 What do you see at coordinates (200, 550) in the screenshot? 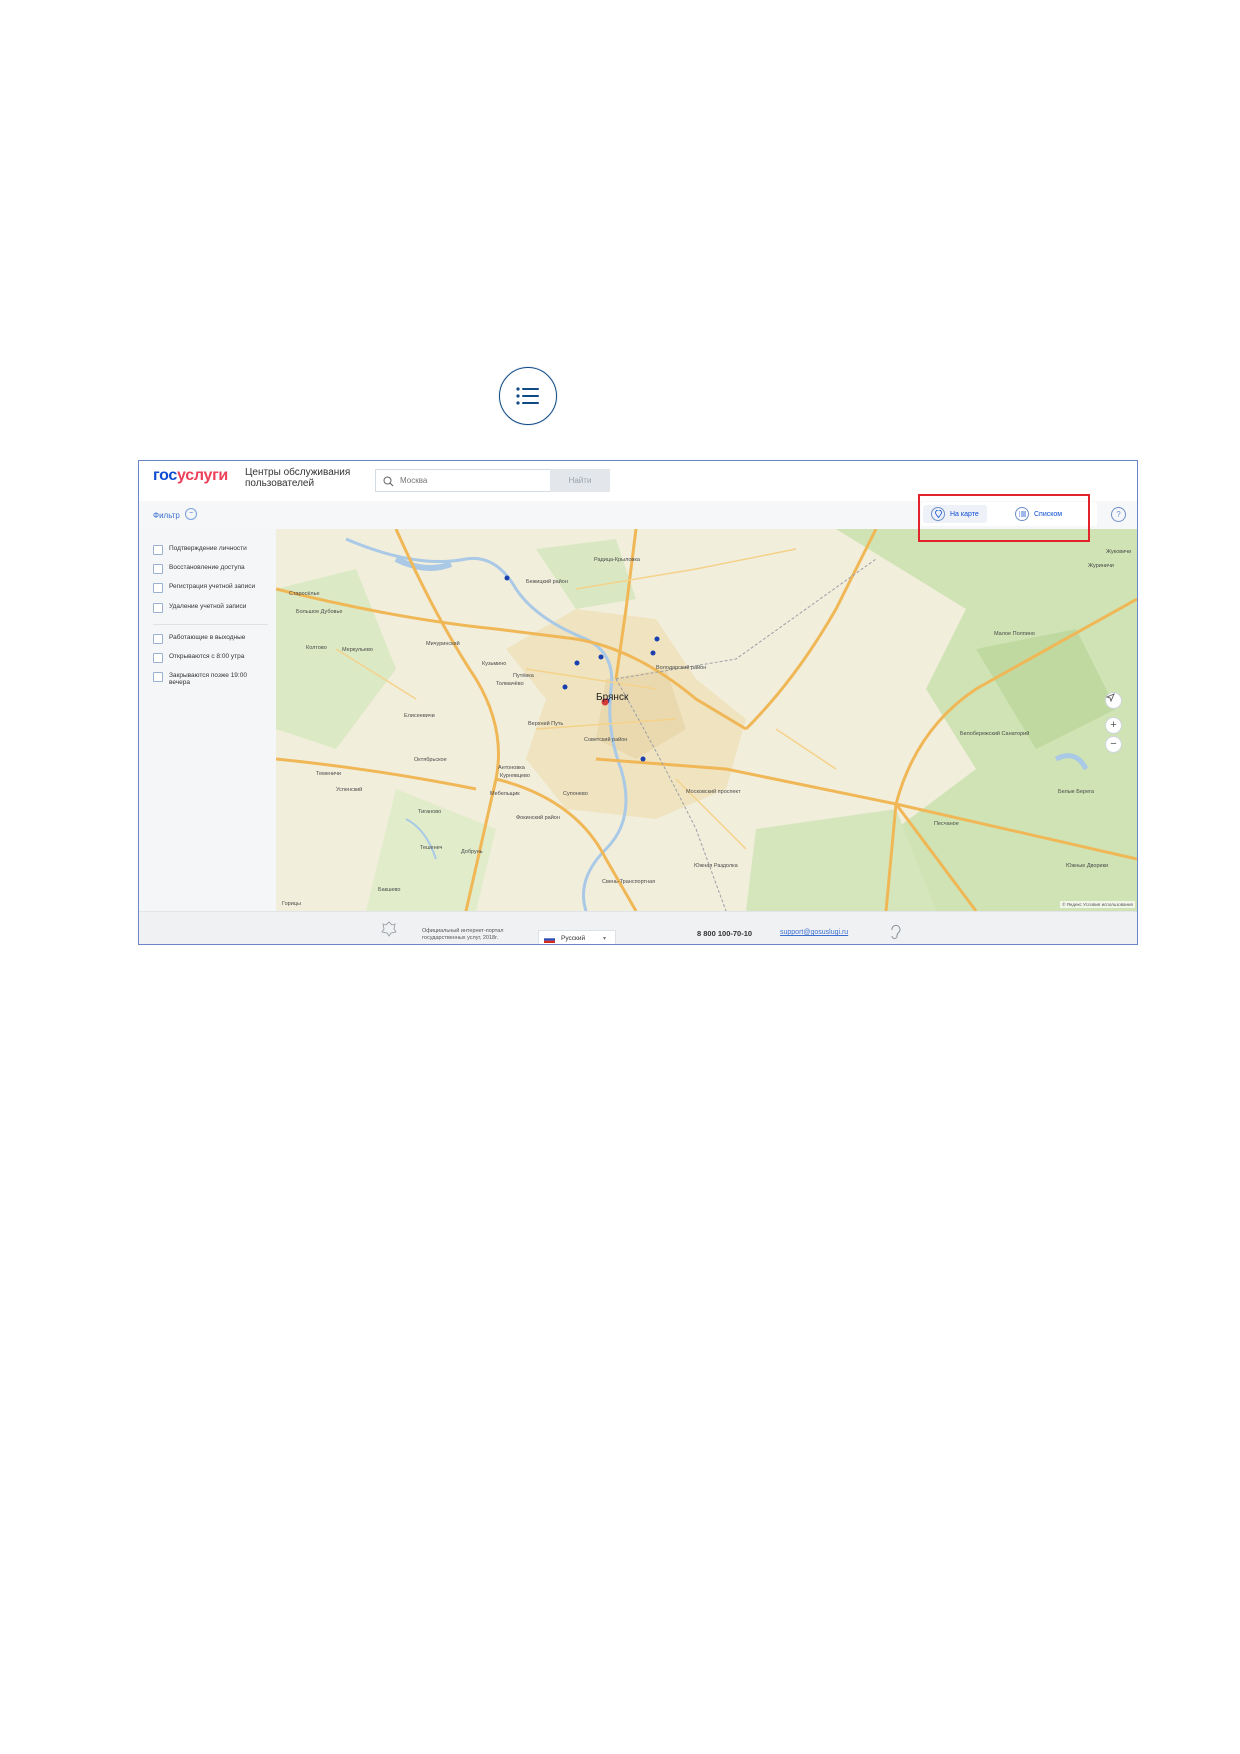
I see `filter-option: Подтверждение личности` at bounding box center [200, 550].